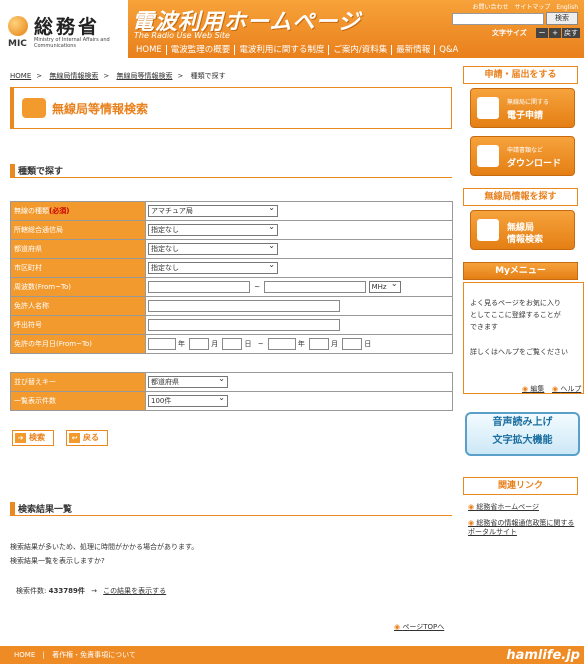 Image resolution: width=584 pixels, height=664 pixels. Describe the element at coordinates (244, 325) in the screenshot. I see `callsign-input` at that location.